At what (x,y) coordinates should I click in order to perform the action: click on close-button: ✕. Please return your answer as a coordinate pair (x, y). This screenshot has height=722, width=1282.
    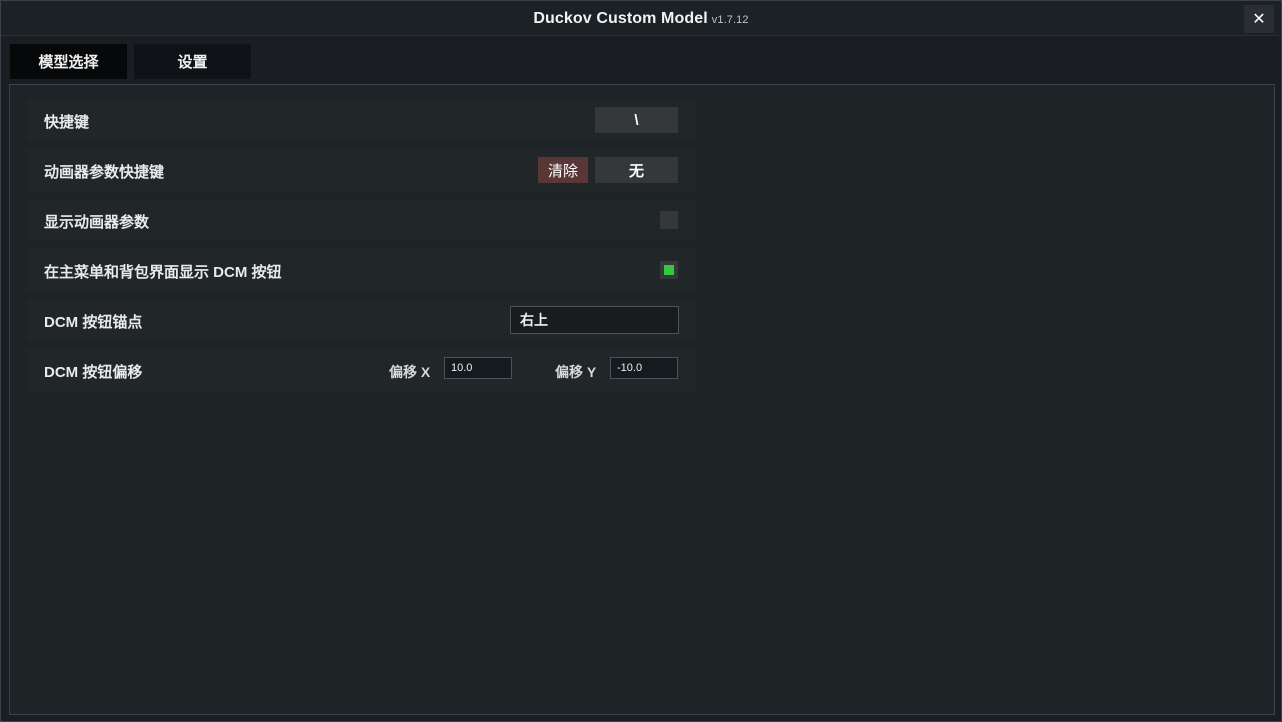
    Looking at the image, I should click on (1259, 19).